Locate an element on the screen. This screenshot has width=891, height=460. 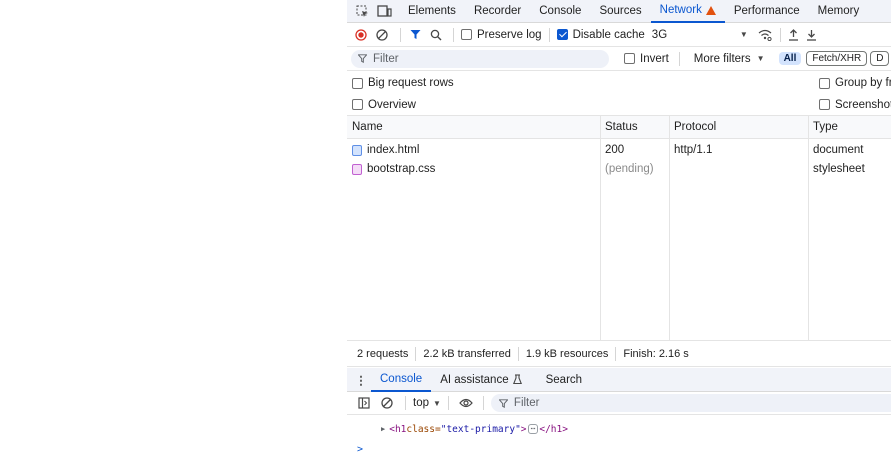
preserve-log-checkbox: Preserve log is located at coordinates (501, 35).